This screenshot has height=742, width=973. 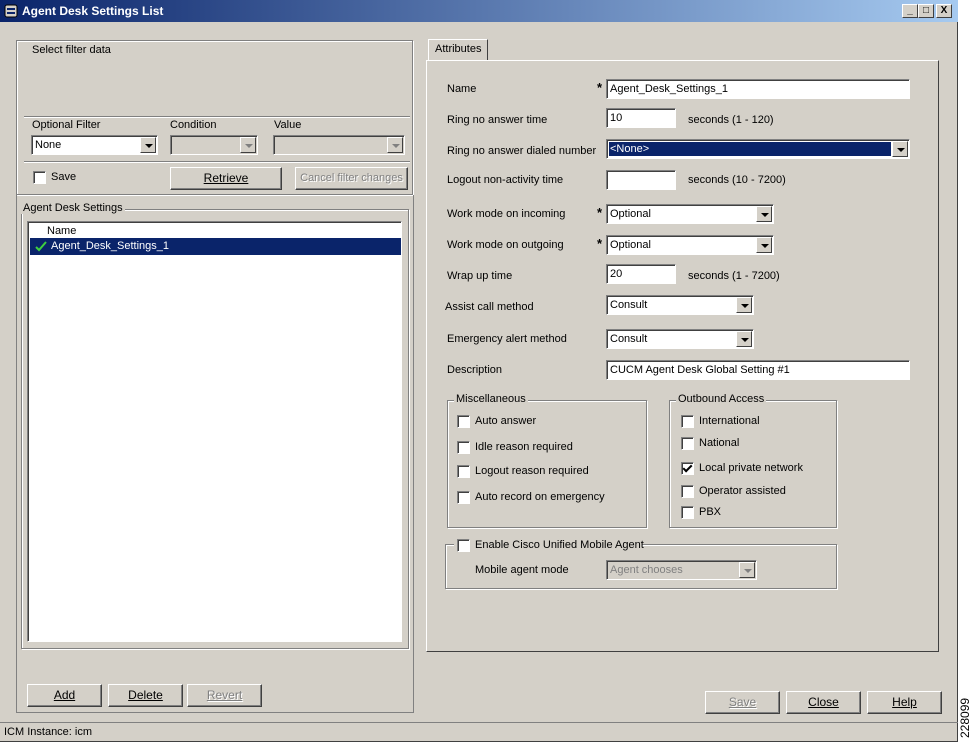 I want to click on close-button-label: Close, so click(x=823, y=702).